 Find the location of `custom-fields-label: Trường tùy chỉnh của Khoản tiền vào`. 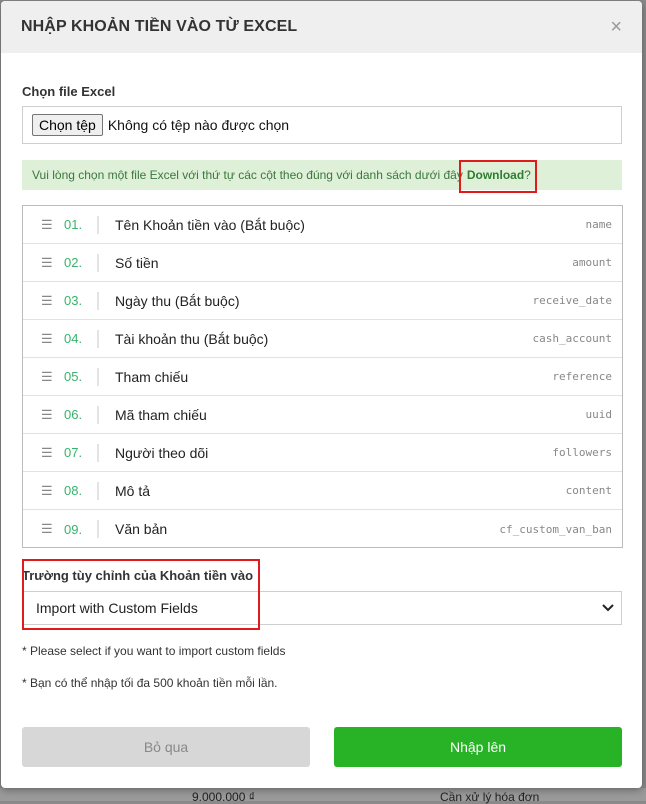

custom-fields-label: Trường tùy chỉnh của Khoản tiền vào is located at coordinates (138, 575).